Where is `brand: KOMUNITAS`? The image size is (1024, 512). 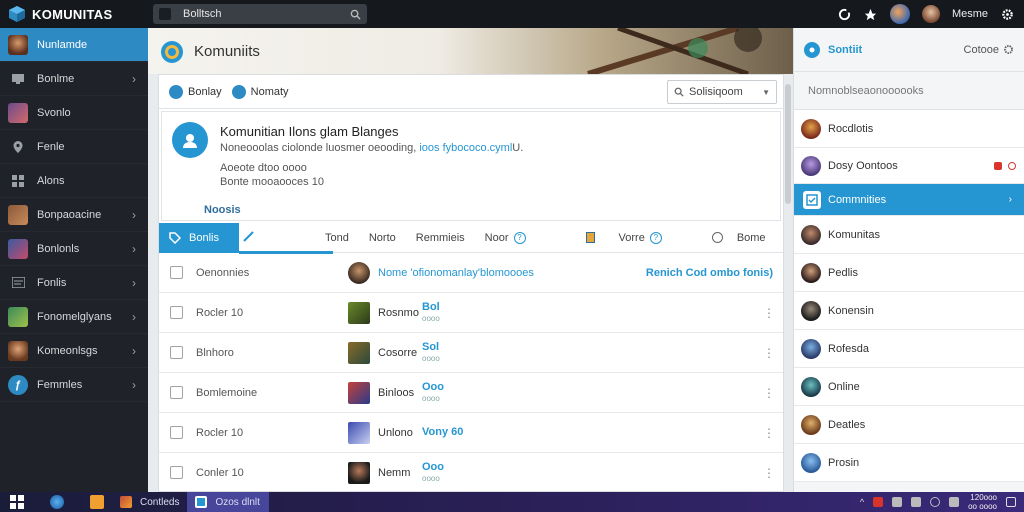
brand: KOMUNITAS is located at coordinates (75, 14).